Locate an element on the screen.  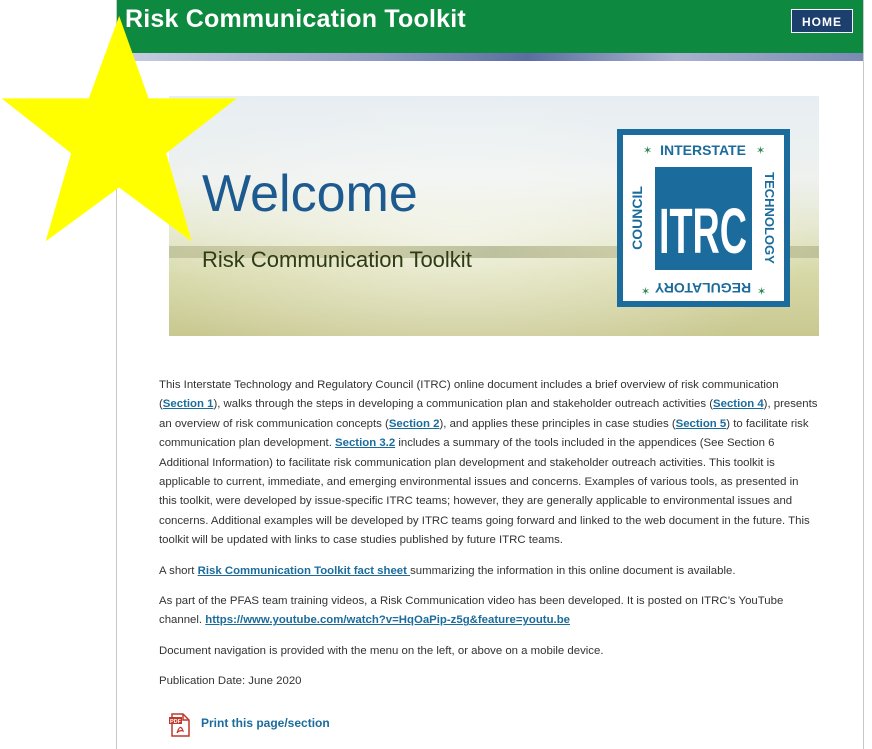
pdf-icon: PDF is located at coordinates (180, 725).